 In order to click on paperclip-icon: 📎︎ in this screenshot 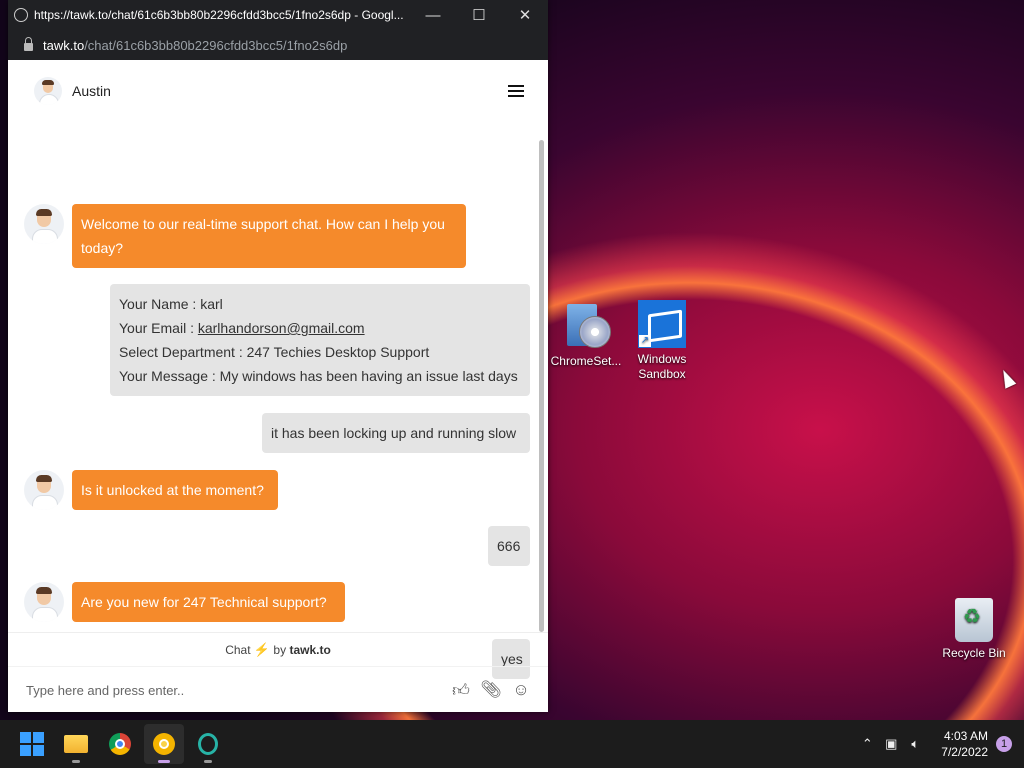, I will do `click(491, 690)`.